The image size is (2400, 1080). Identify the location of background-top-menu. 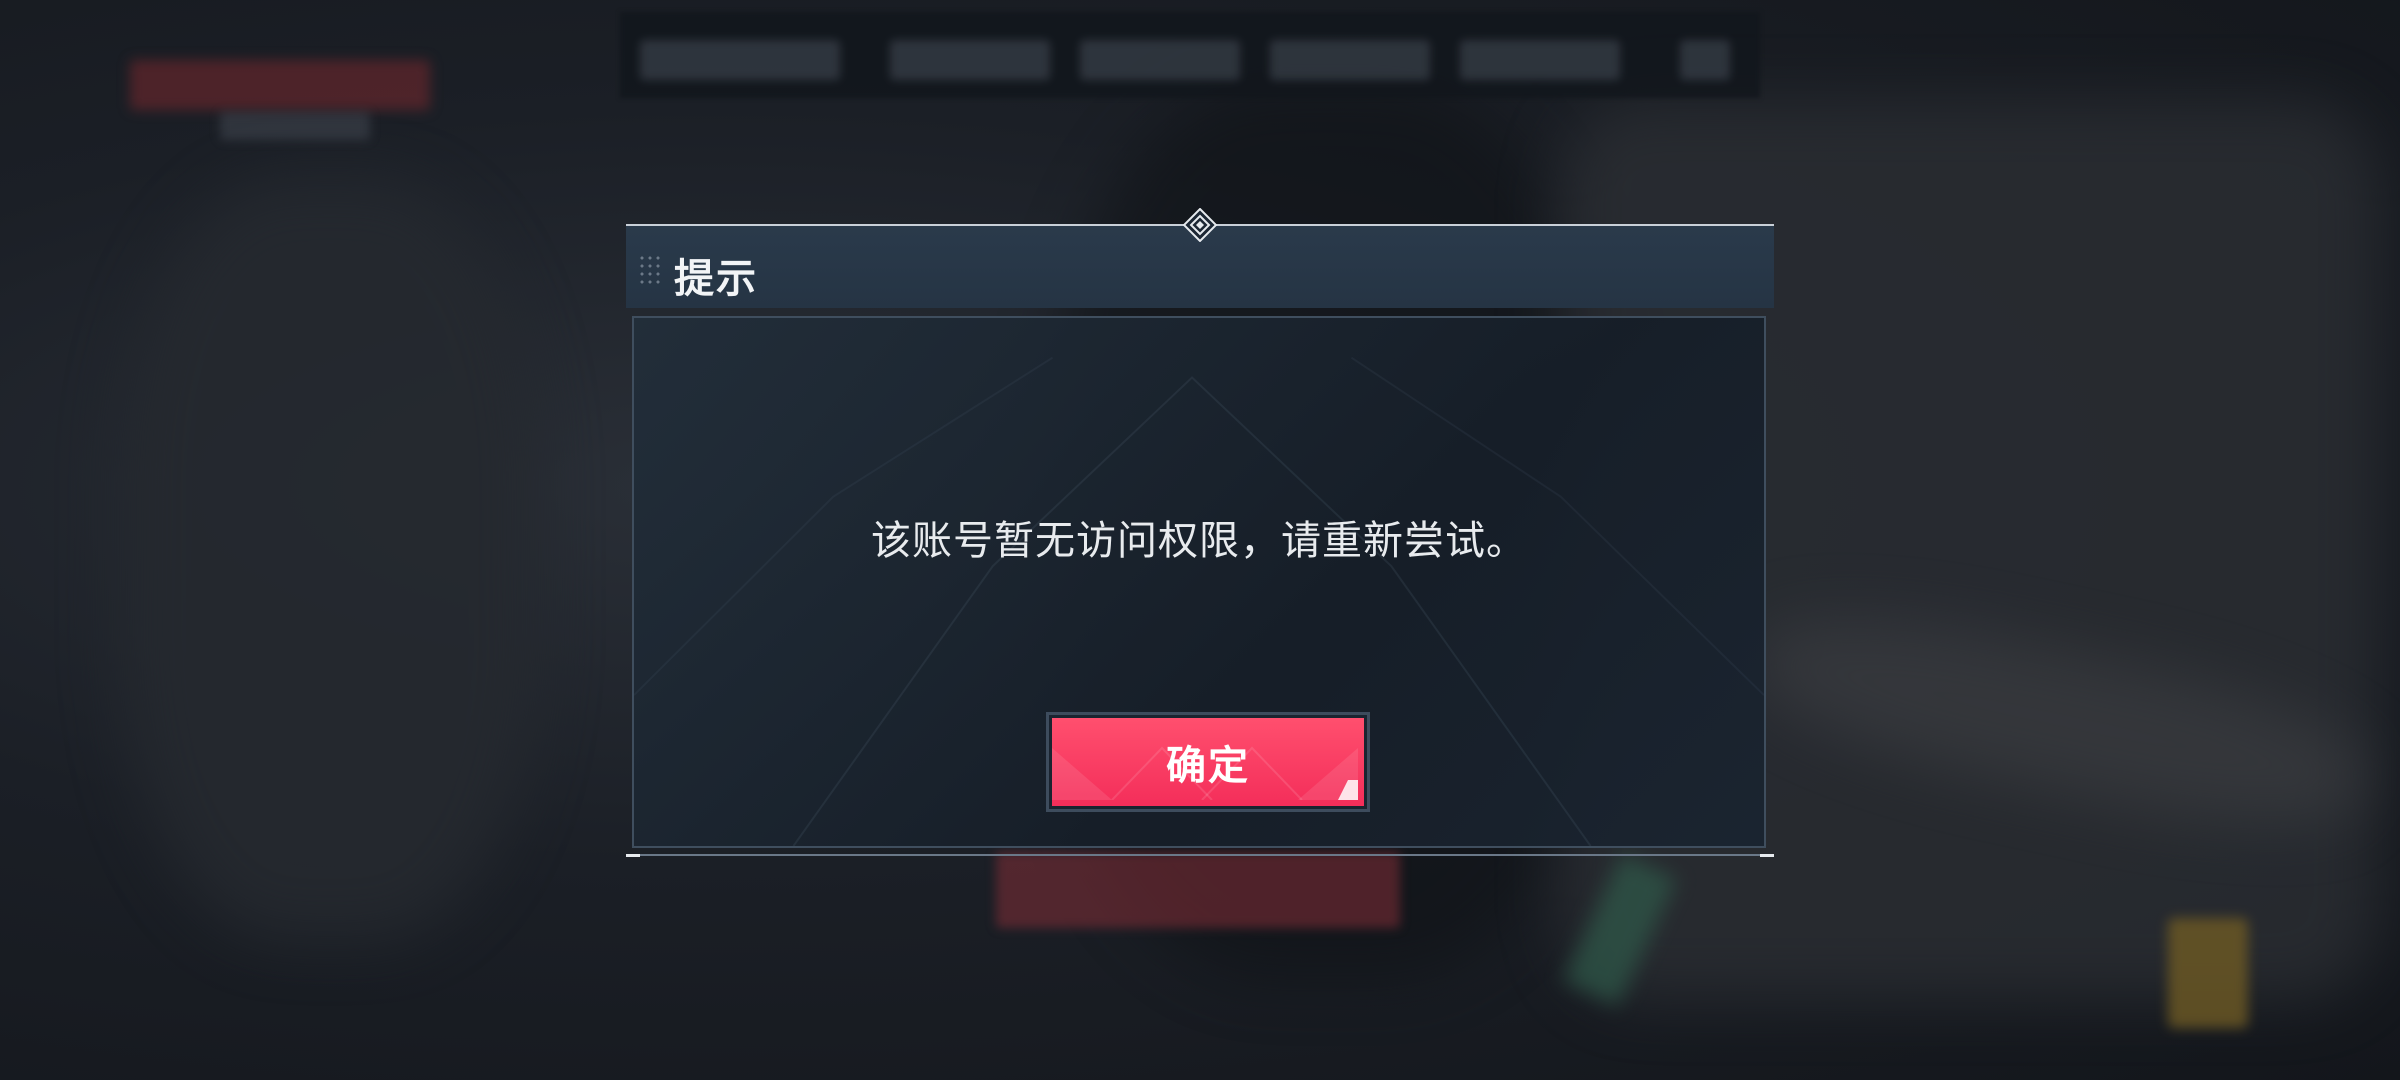
(1190, 55).